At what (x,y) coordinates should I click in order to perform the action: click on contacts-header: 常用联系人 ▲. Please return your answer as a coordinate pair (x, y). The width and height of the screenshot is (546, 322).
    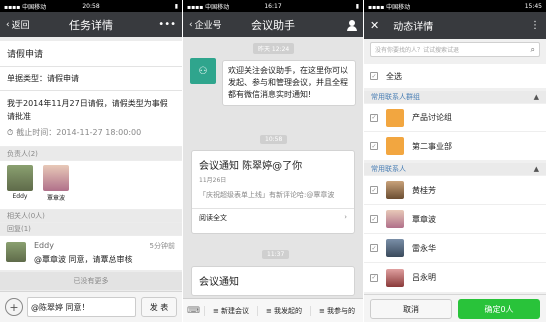
    Looking at the image, I should click on (455, 169).